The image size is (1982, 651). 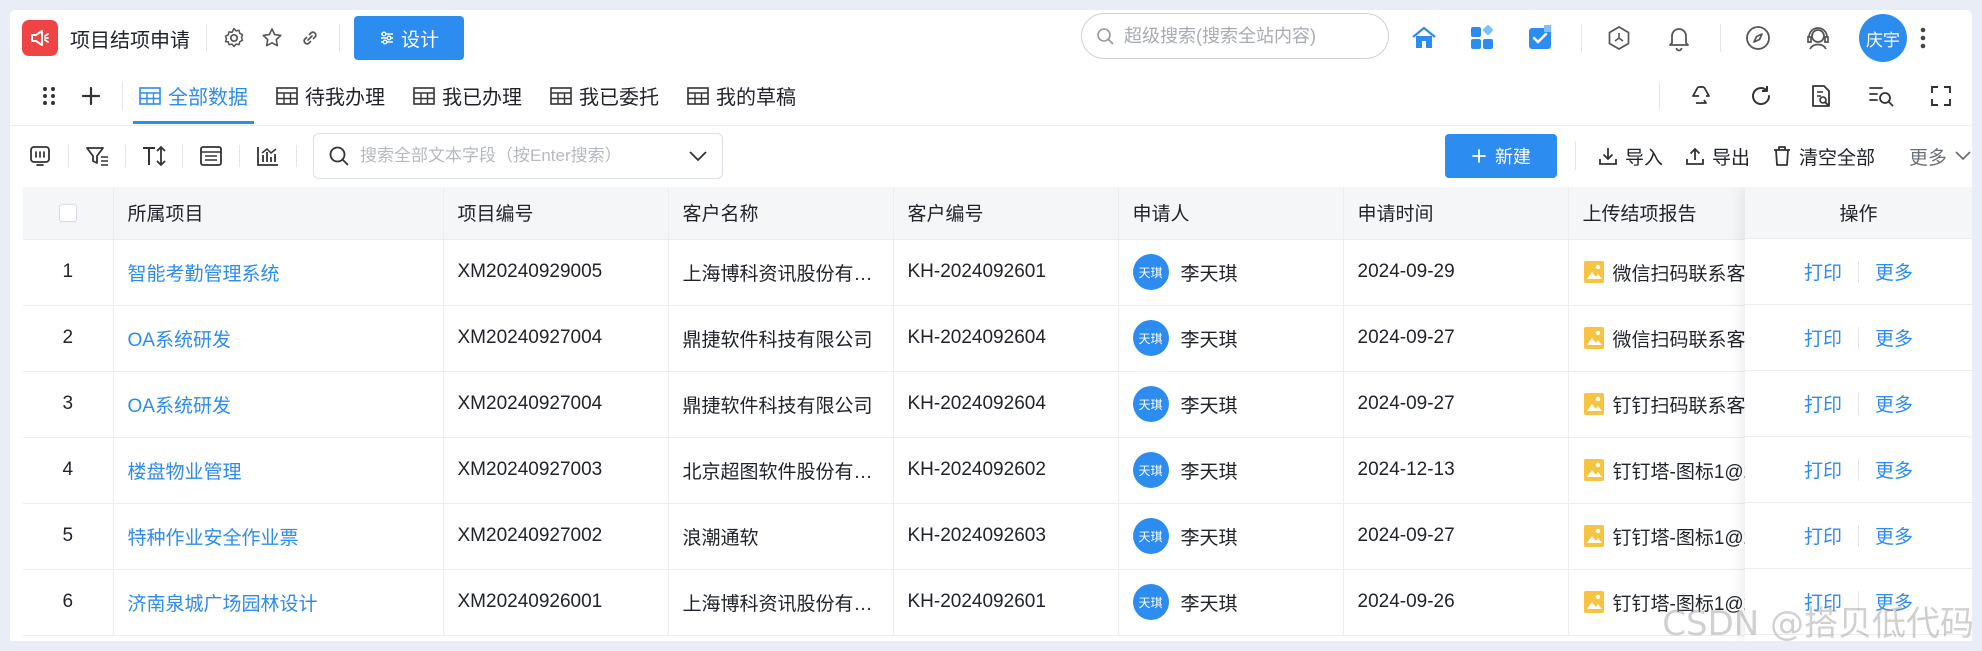 I want to click on task-check-icon, so click(x=1540, y=38).